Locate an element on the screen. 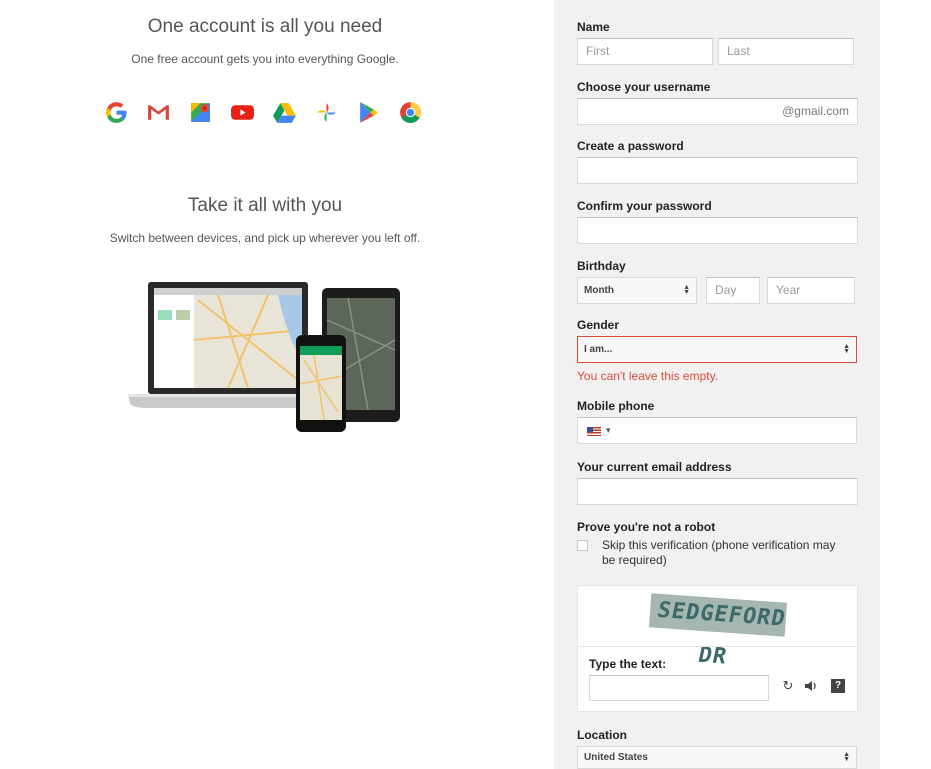 This screenshot has width=931, height=769. google-app-icons is located at coordinates (263, 112).